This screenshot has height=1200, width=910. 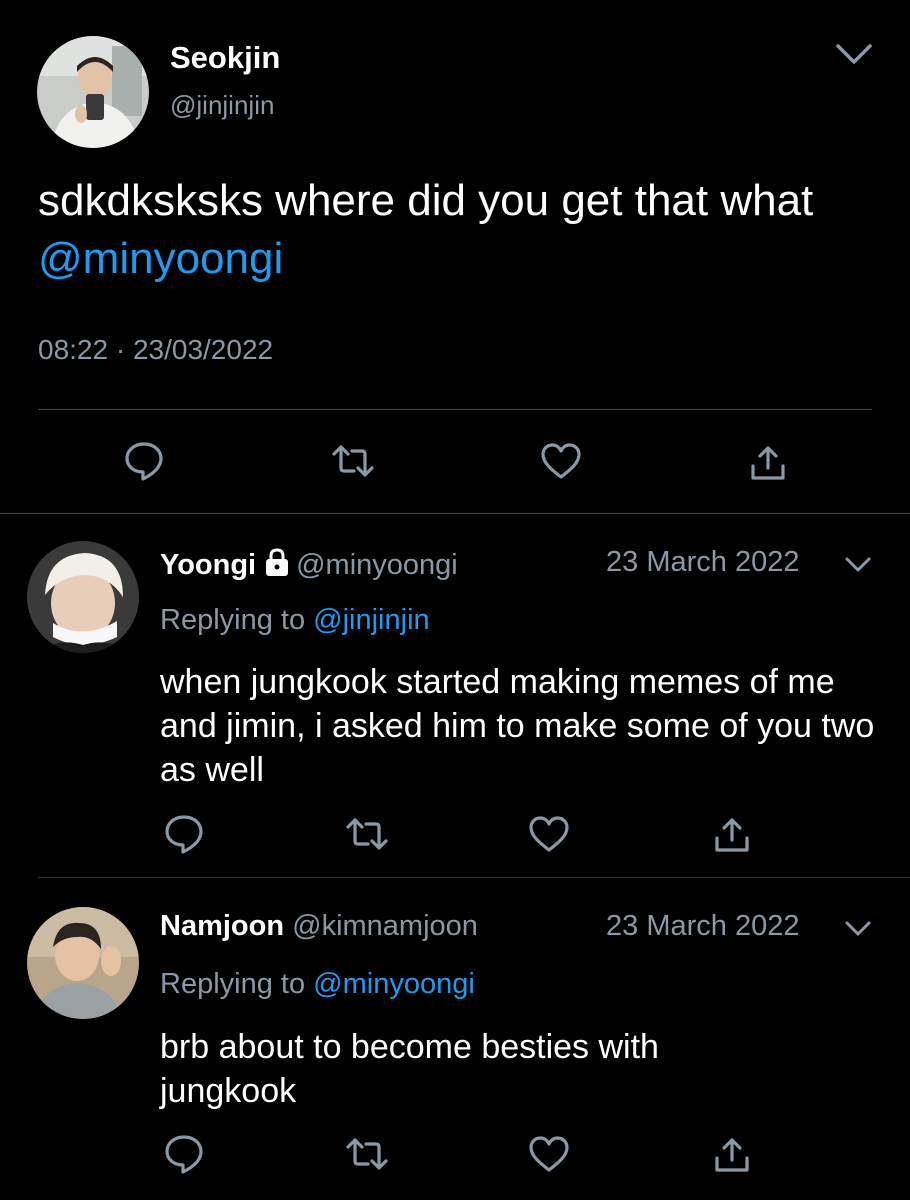 I want to click on reply-author-name: Namjoon, so click(x=222, y=926).